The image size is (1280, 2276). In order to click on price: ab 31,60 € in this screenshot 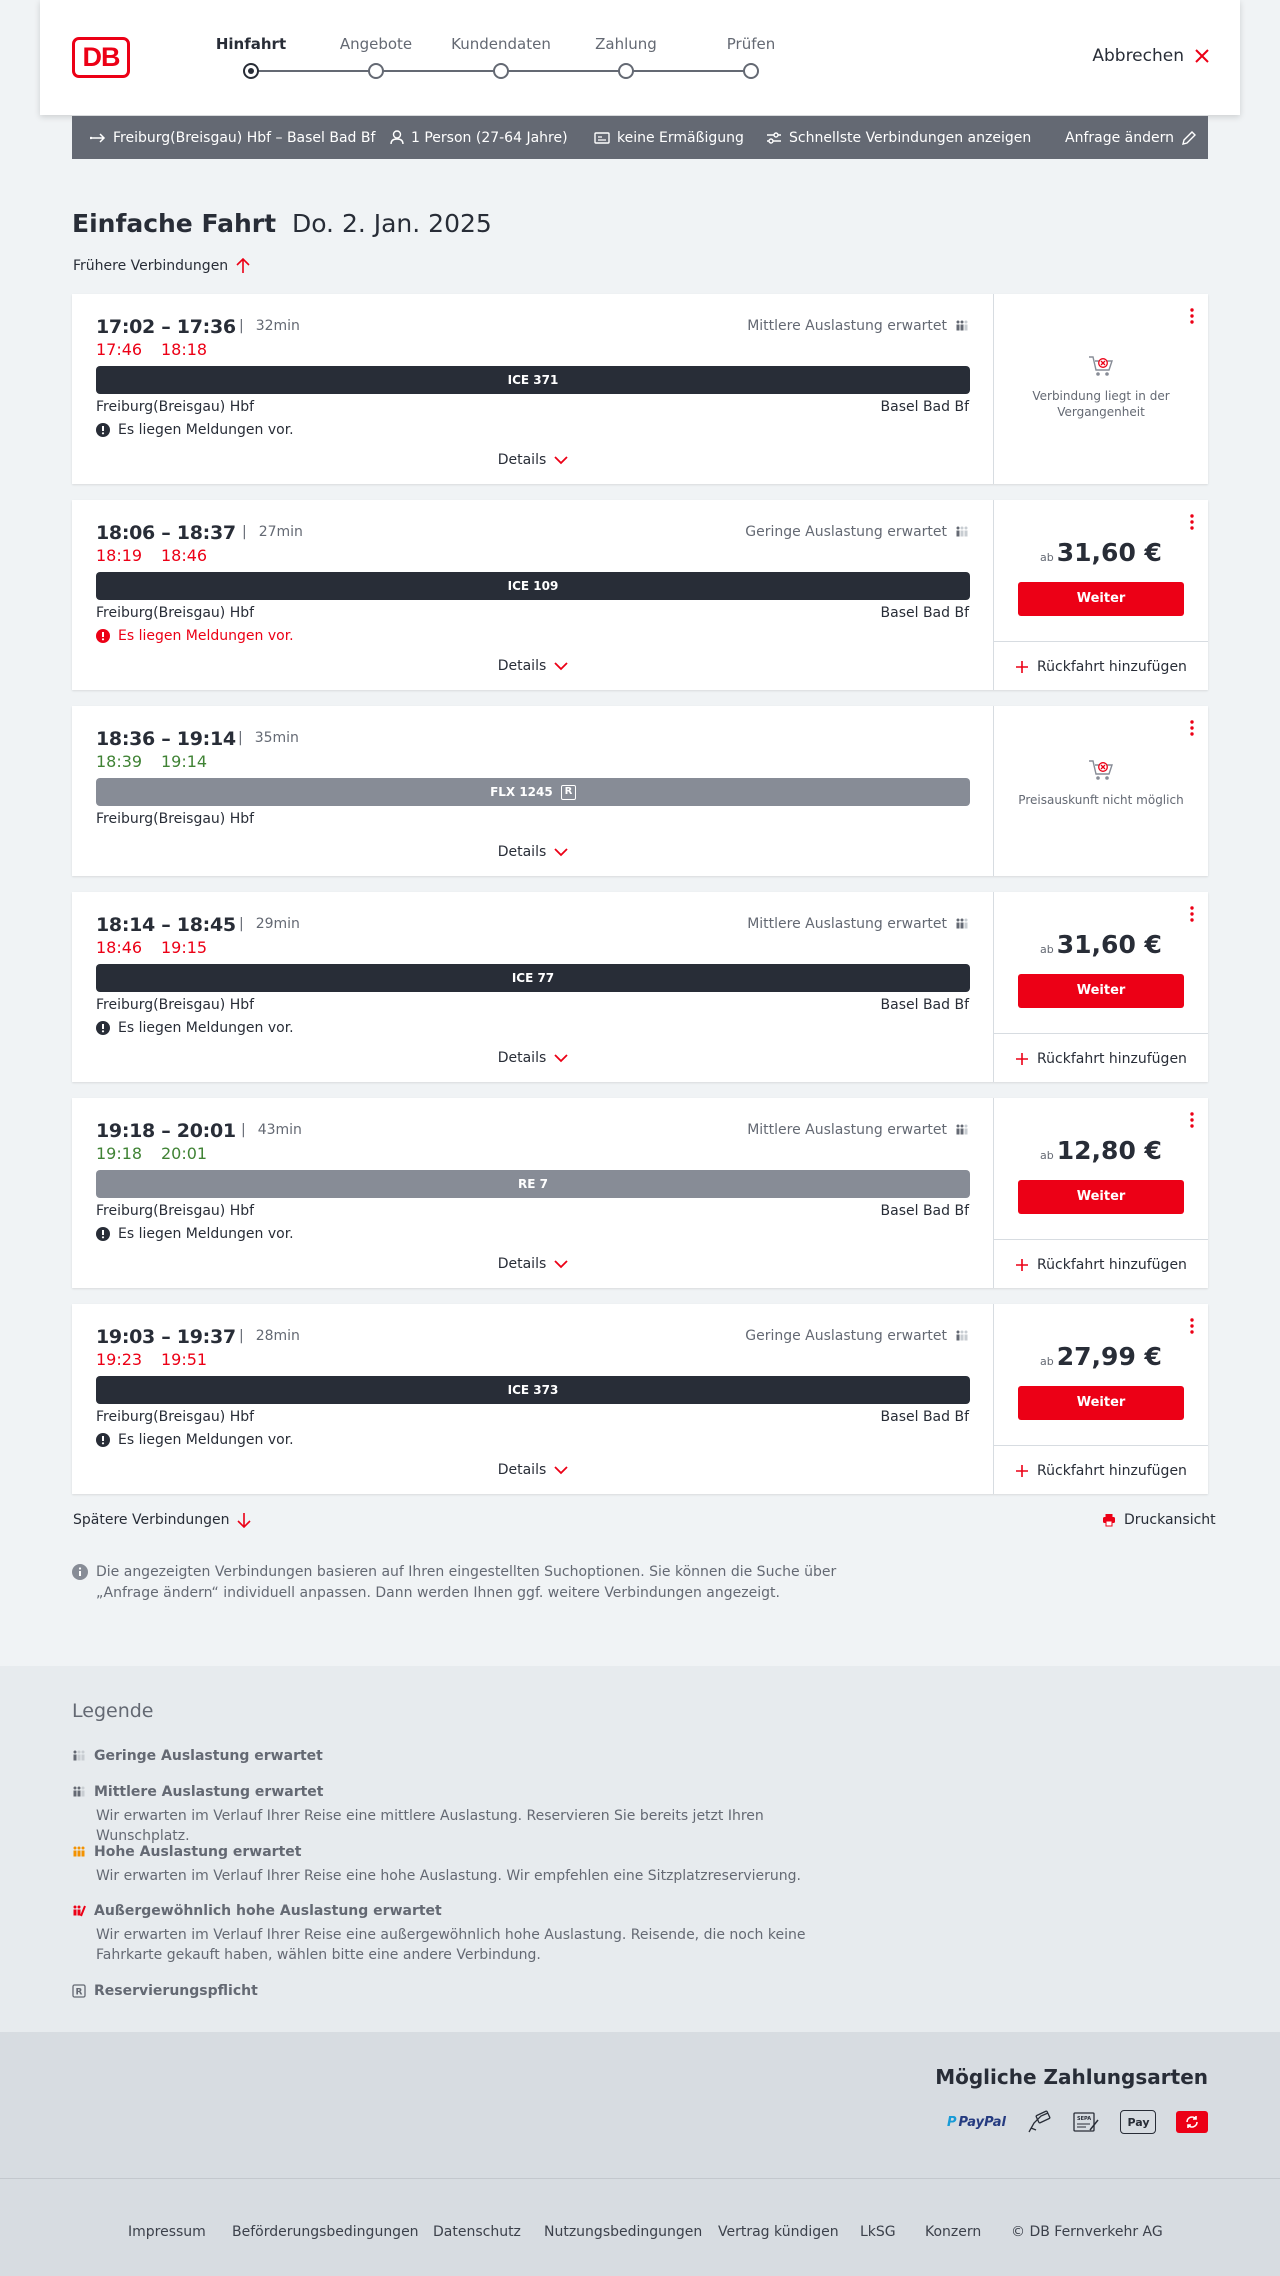, I will do `click(1101, 552)`.